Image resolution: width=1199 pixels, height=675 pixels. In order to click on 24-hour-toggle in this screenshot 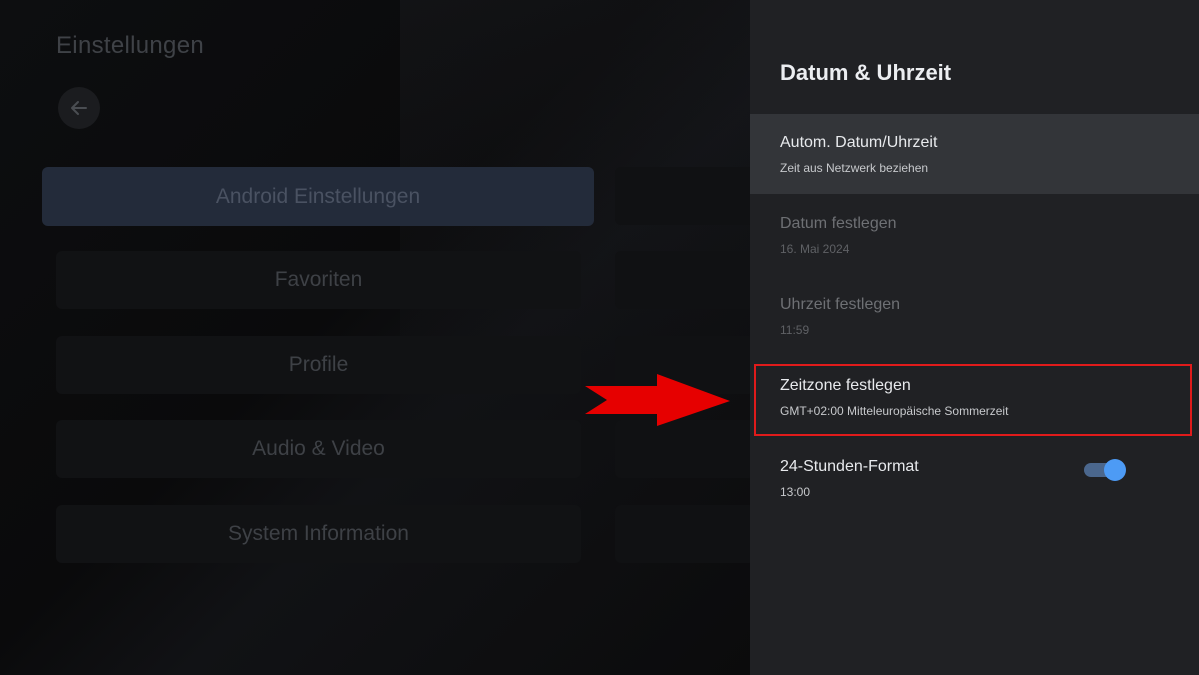, I will do `click(1105, 470)`.